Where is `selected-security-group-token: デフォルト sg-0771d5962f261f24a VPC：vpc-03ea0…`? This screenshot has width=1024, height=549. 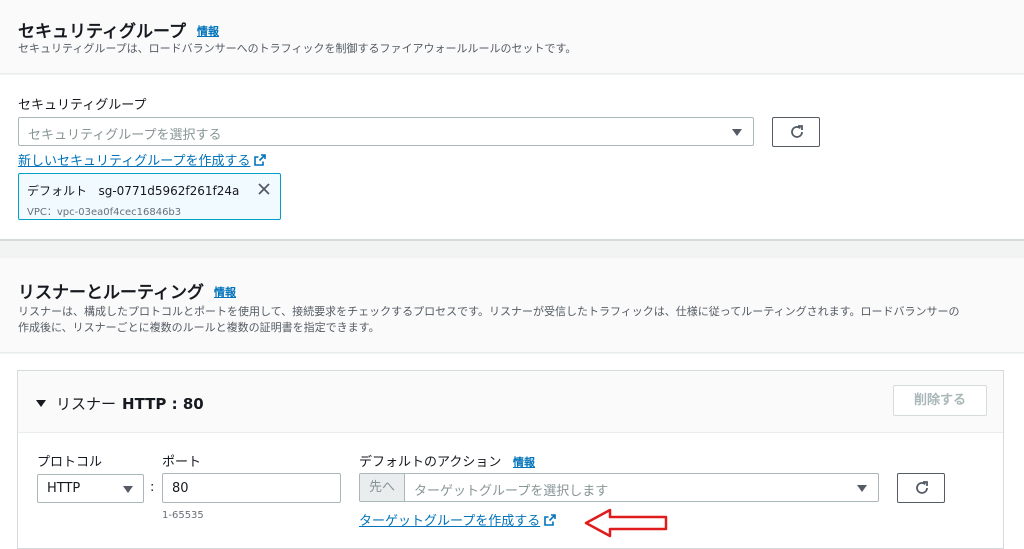
selected-security-group-token: デフォルト sg-0771d5962f261f24a VPC：vpc-03ea0… is located at coordinates (149, 196).